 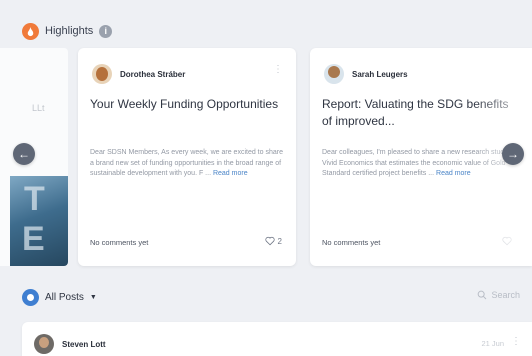 I want to click on arrow-left-icon: ←, so click(x=24, y=154).